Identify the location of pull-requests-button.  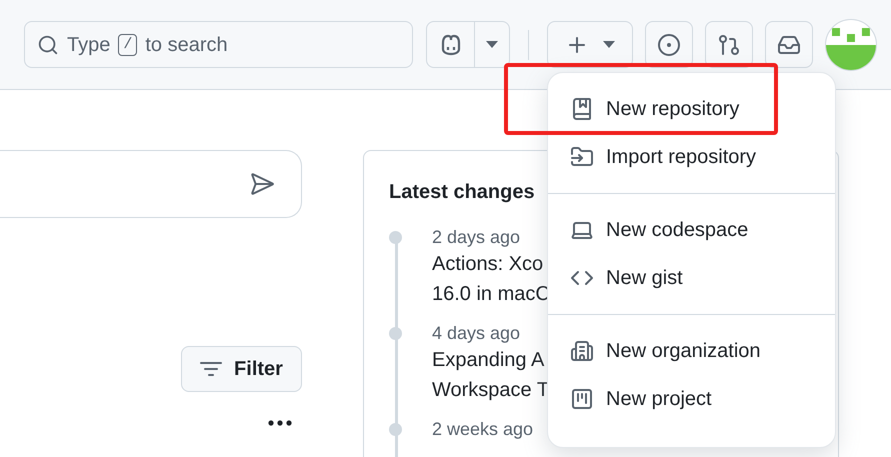
(729, 44).